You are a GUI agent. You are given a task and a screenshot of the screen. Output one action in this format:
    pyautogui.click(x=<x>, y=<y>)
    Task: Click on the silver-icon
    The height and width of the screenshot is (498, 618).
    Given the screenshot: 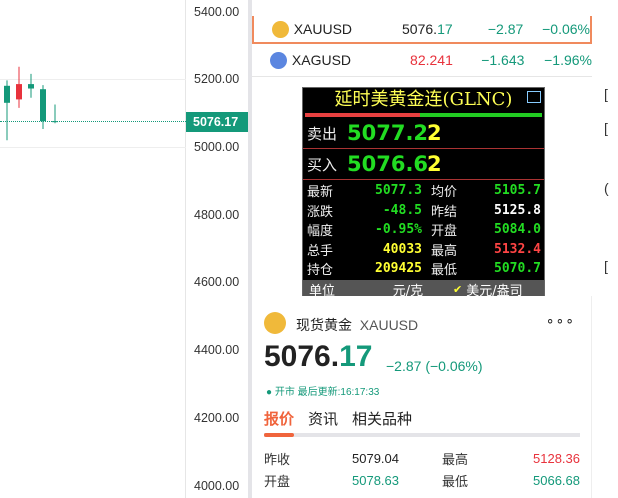 What is the action you would take?
    pyautogui.click(x=278, y=60)
    